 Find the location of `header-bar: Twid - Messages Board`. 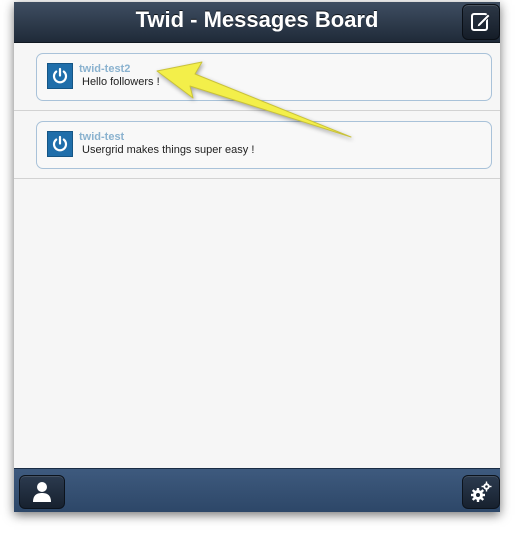

header-bar: Twid - Messages Board is located at coordinates (257, 22).